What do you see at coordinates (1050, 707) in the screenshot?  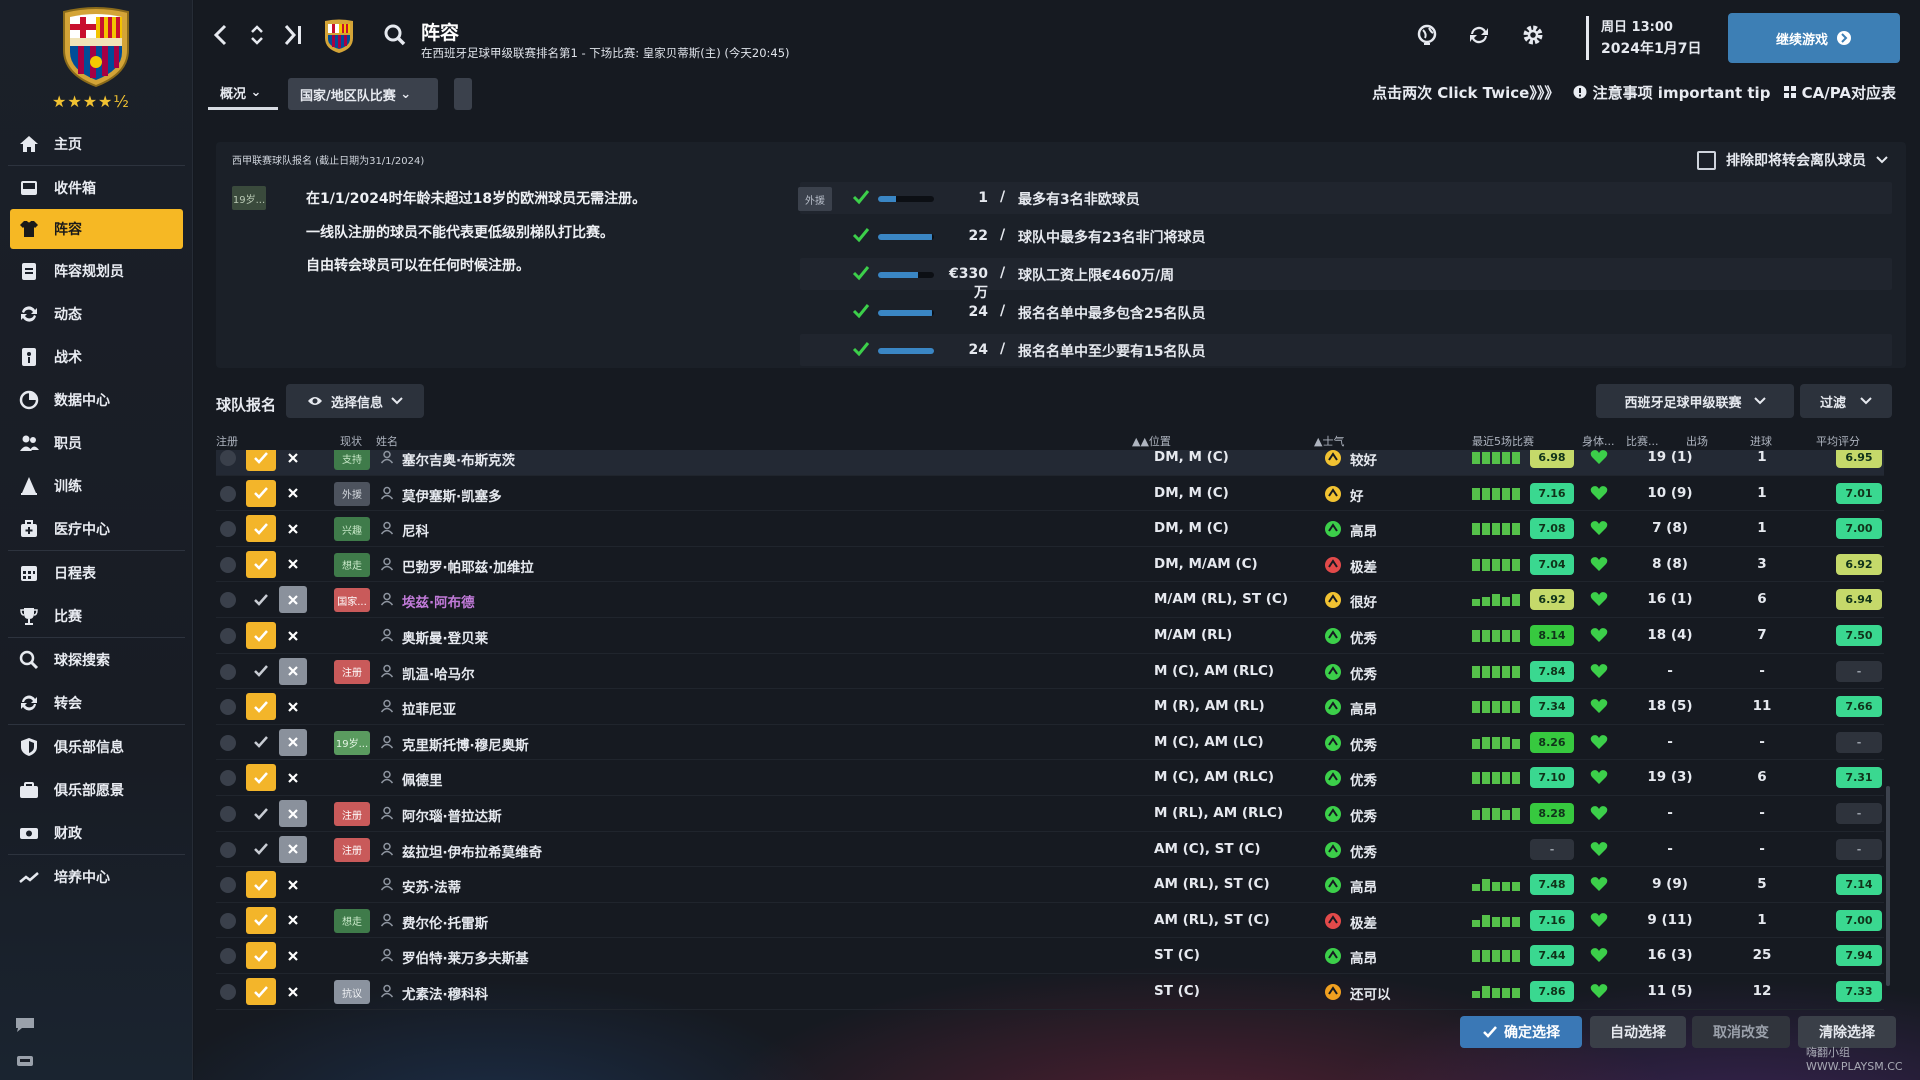 I see `table-row: 拉菲尼亚 M (R), AM (RL) 高昂 7.34 18 (5) 11 7.66` at bounding box center [1050, 707].